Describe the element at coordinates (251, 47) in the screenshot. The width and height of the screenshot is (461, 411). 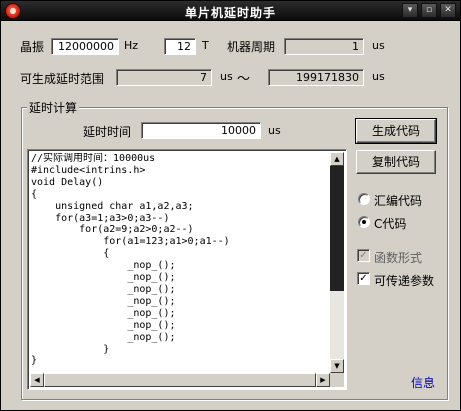
I see `machine-cycle-label: 机器周期` at that location.